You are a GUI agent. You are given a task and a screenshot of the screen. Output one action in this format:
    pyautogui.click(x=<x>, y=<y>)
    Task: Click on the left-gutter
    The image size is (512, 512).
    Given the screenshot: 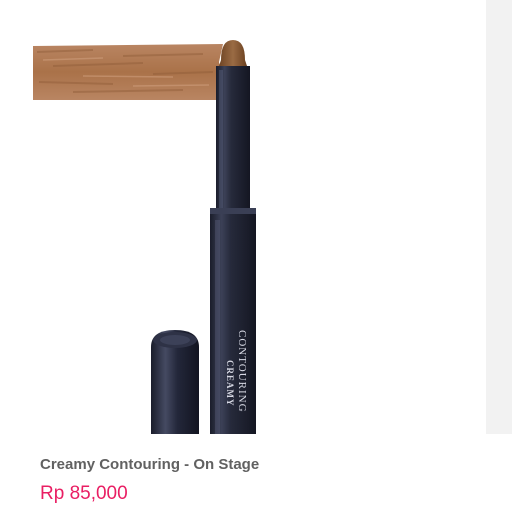 What is the action you would take?
    pyautogui.click(x=16, y=217)
    